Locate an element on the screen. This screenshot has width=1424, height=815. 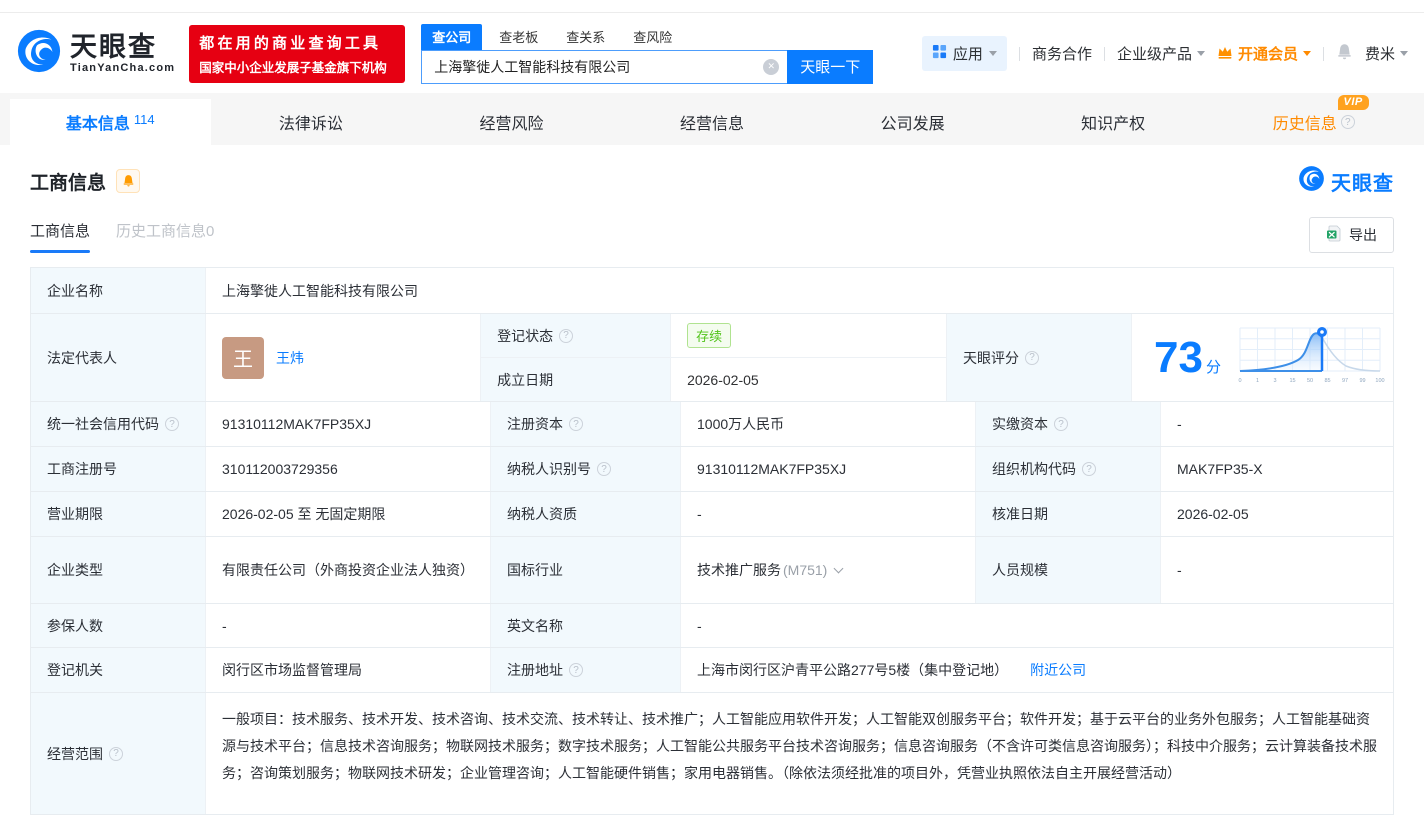
tab-company-development: 公司发展 is located at coordinates (912, 122).